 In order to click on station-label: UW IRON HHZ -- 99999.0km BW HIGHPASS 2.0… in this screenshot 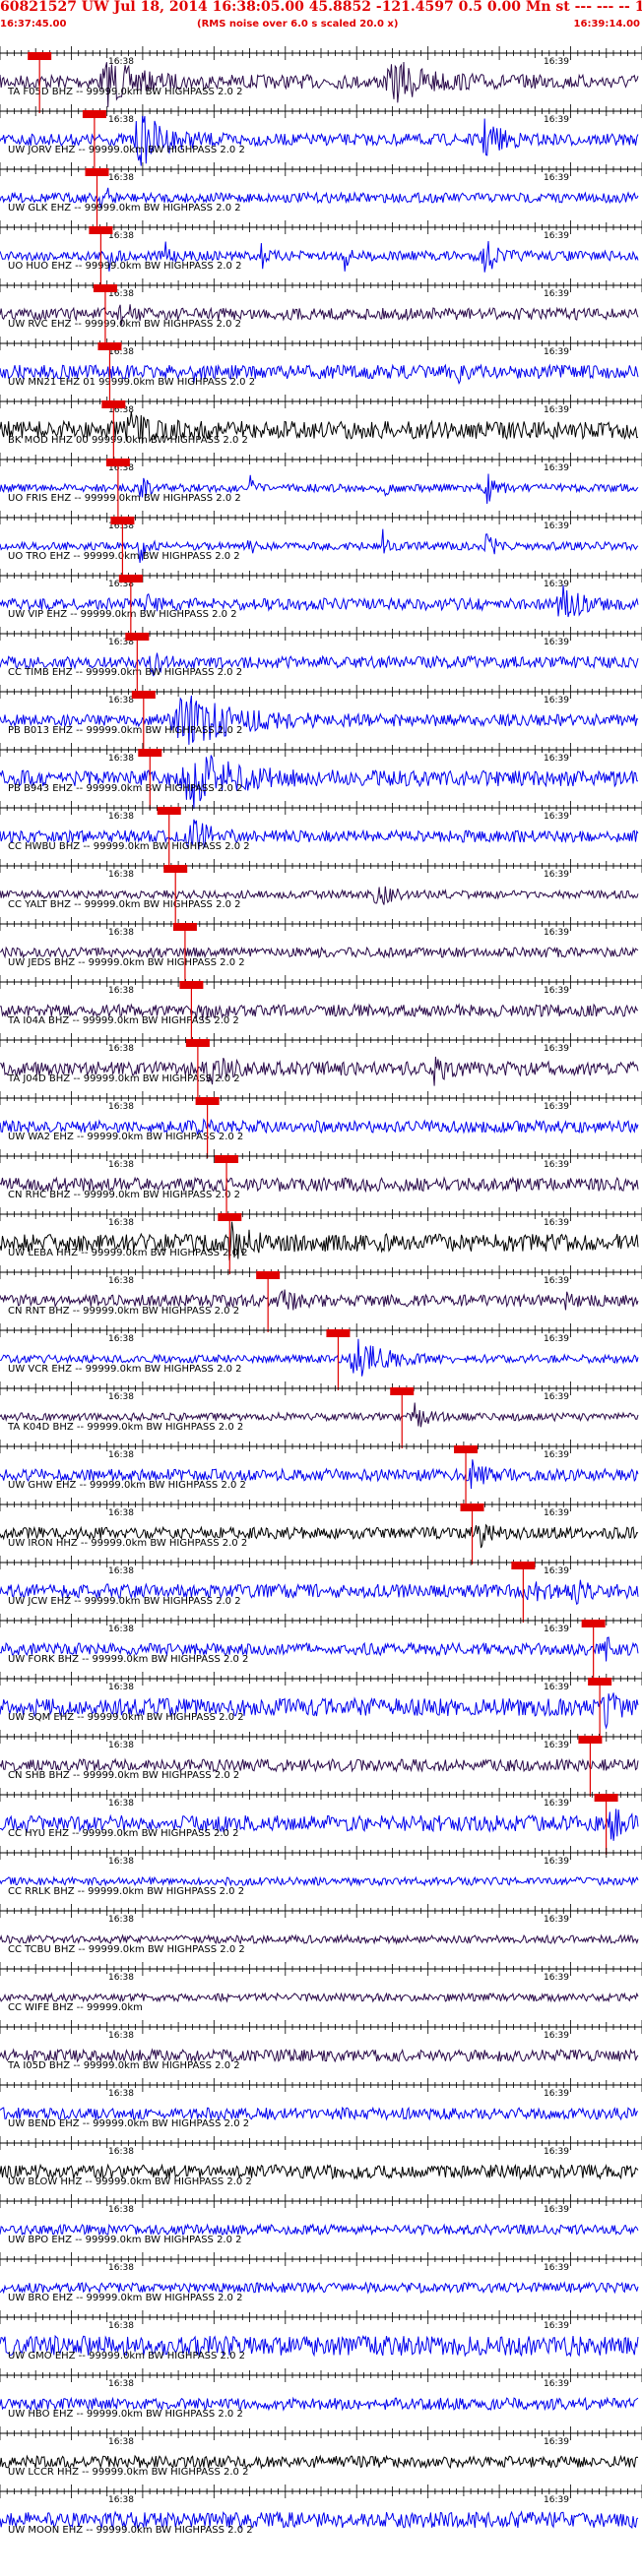, I will do `click(127, 1543)`.